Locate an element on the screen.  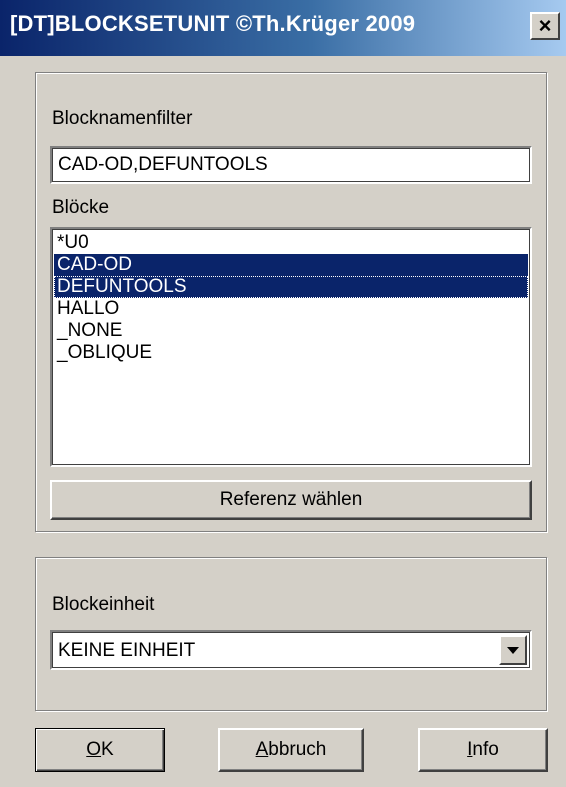
list-item: HALLO is located at coordinates (291, 309).